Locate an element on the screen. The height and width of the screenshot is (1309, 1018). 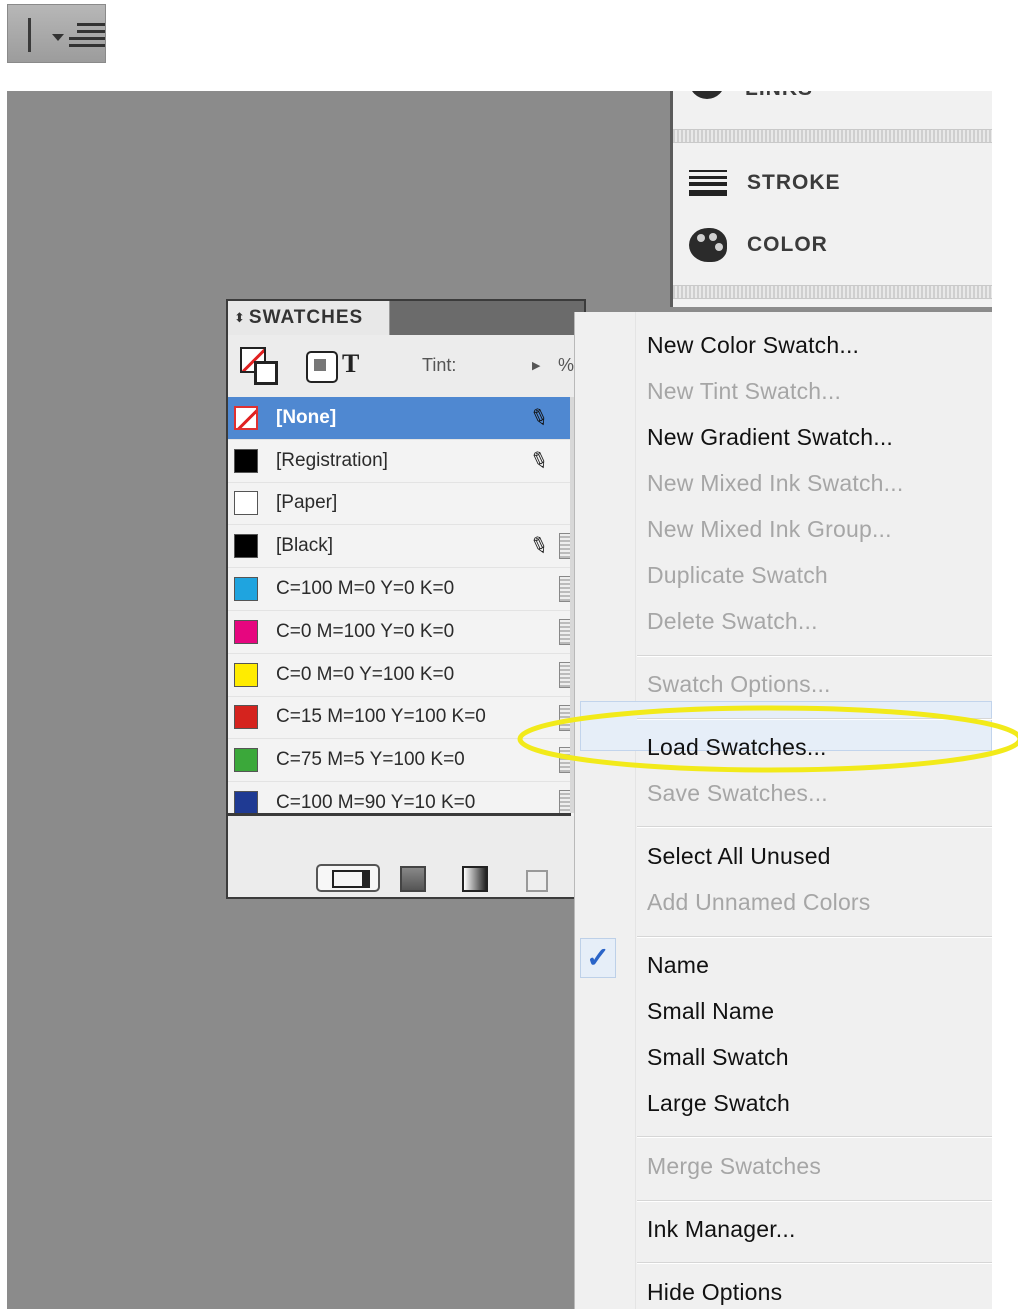
menu-item-small-swatch: Small Swatch is located at coordinates (718, 1057).